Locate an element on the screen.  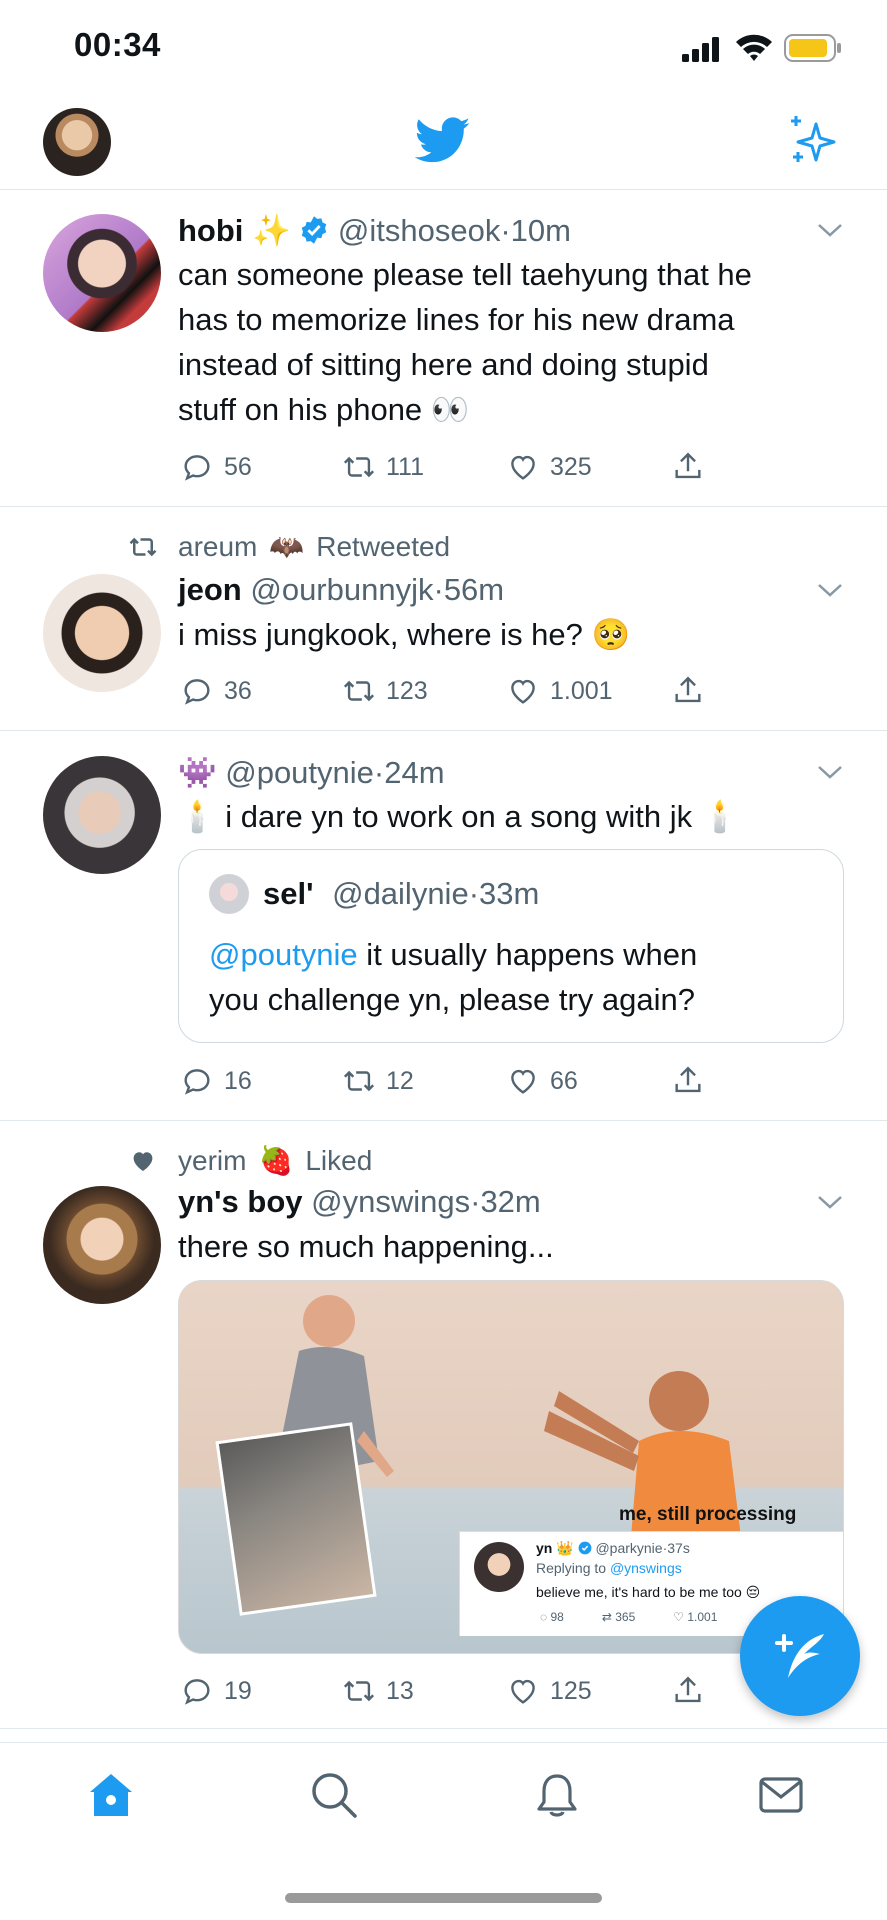
tweet-time: 10m is located at coordinates (540, 230).